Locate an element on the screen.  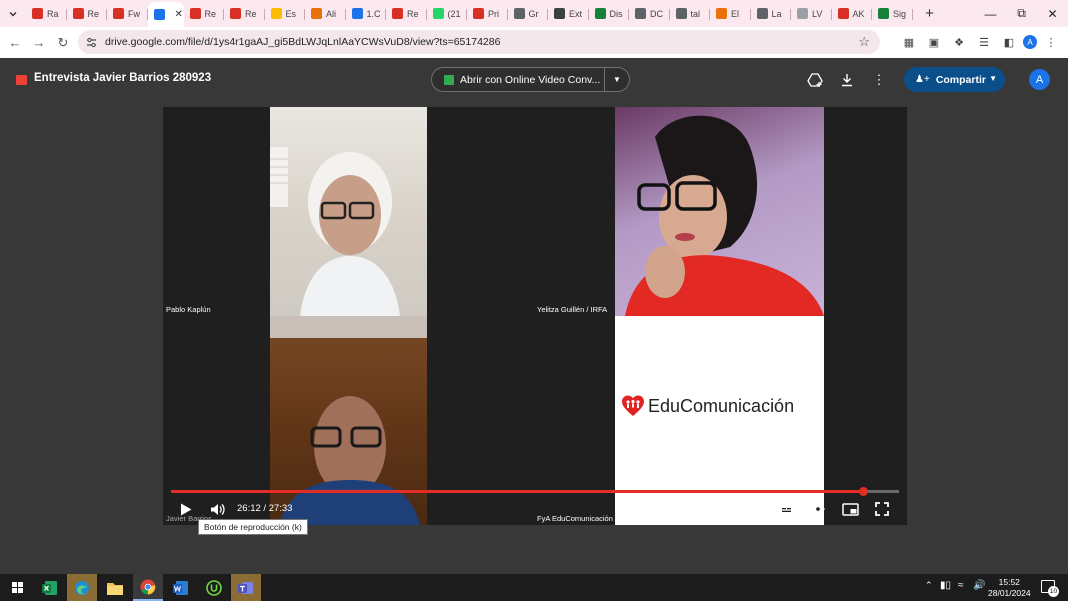
restore-icon: ⧉ is located at coordinates (1021, 13).